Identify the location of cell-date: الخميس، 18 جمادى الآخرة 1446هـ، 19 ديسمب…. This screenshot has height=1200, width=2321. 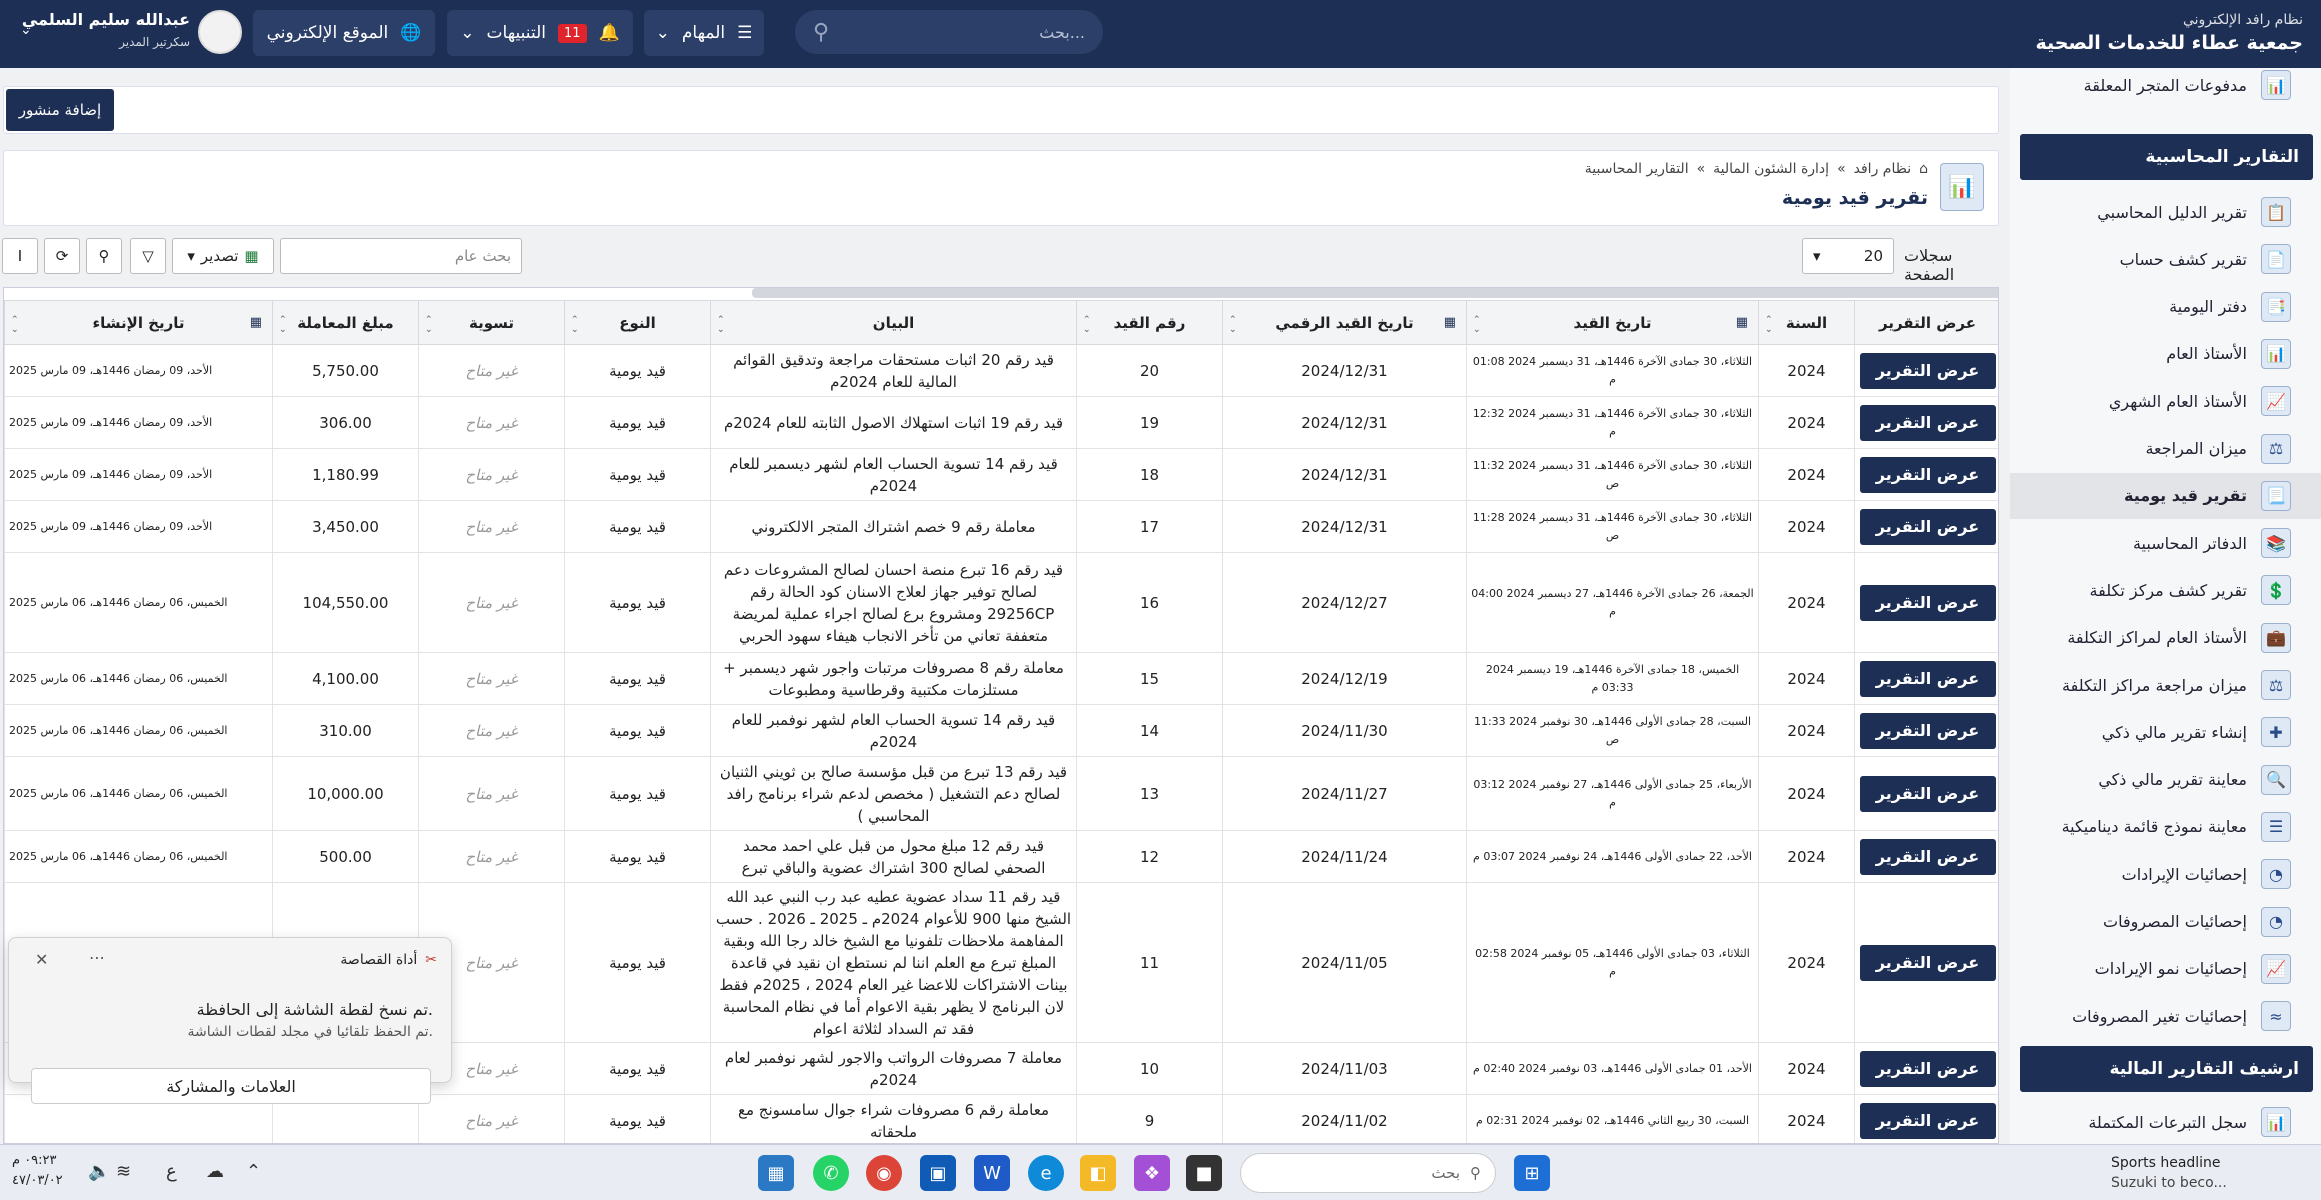
(1612, 678).